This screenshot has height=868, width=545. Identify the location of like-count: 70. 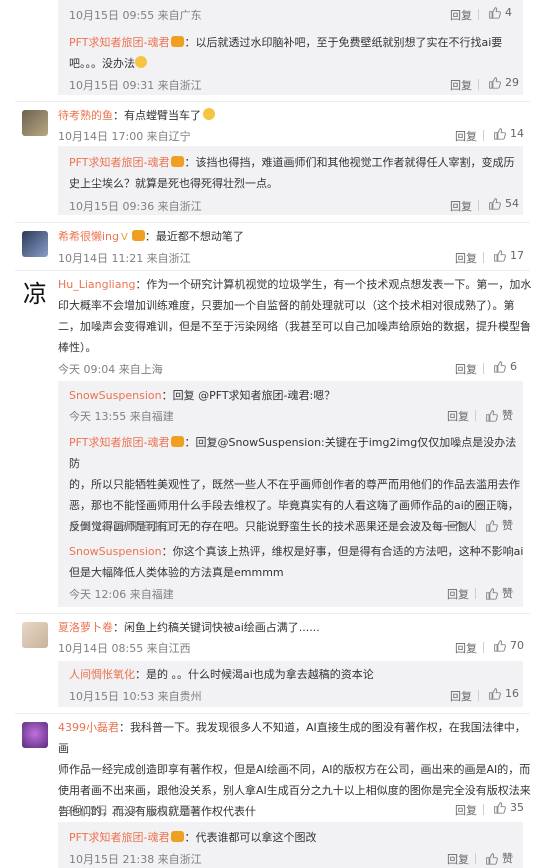
(517, 645).